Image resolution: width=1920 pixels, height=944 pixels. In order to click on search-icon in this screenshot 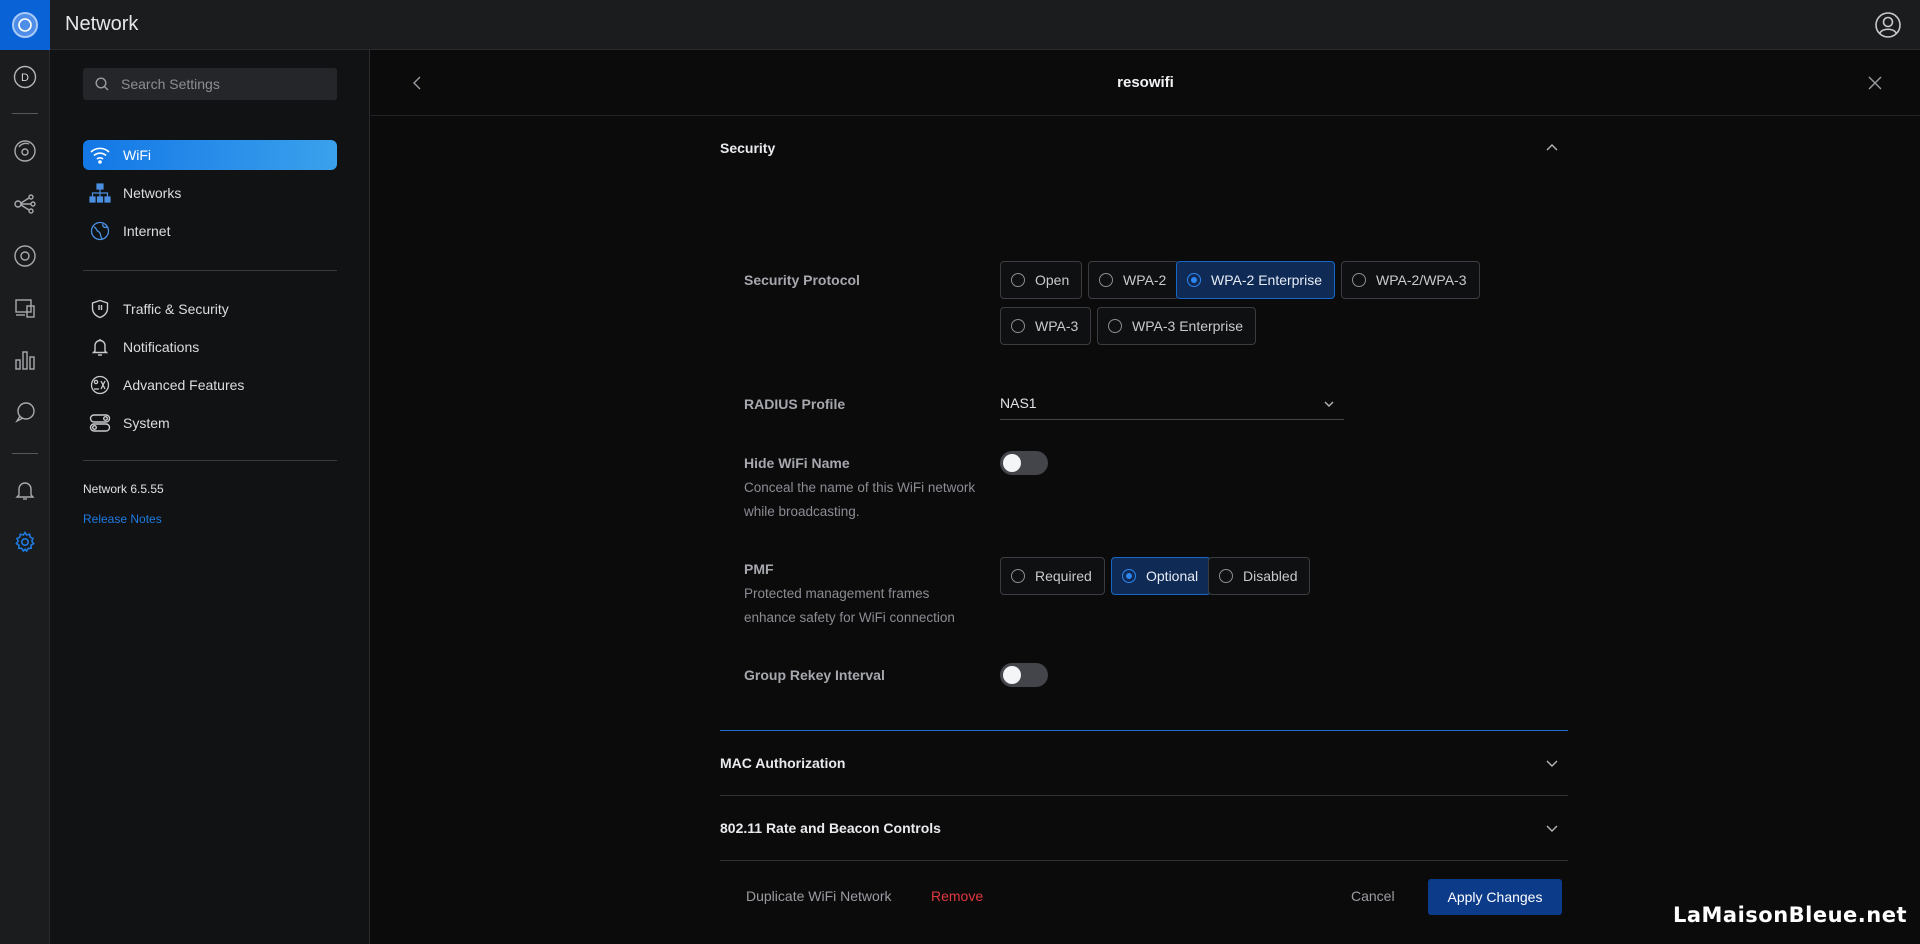, I will do `click(102, 84)`.